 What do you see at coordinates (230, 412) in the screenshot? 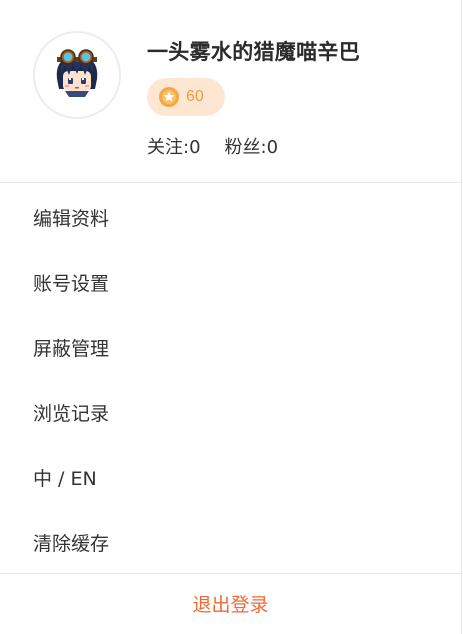
I see `menu-item-browse-history: 浏览记录` at bounding box center [230, 412].